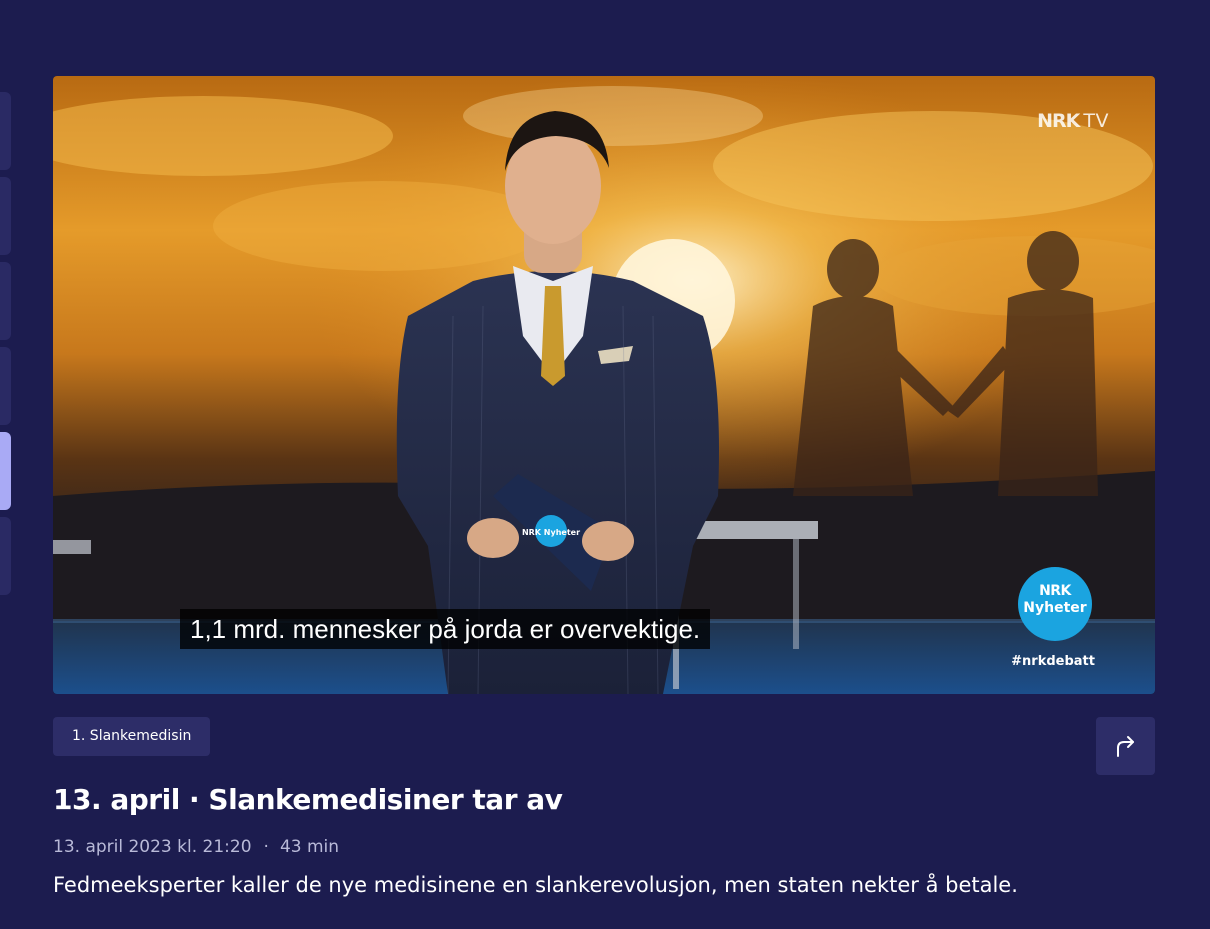 The height and width of the screenshot is (929, 1210). Describe the element at coordinates (551, 532) in the screenshot. I see `card-logo: NRK Nyheter` at that location.